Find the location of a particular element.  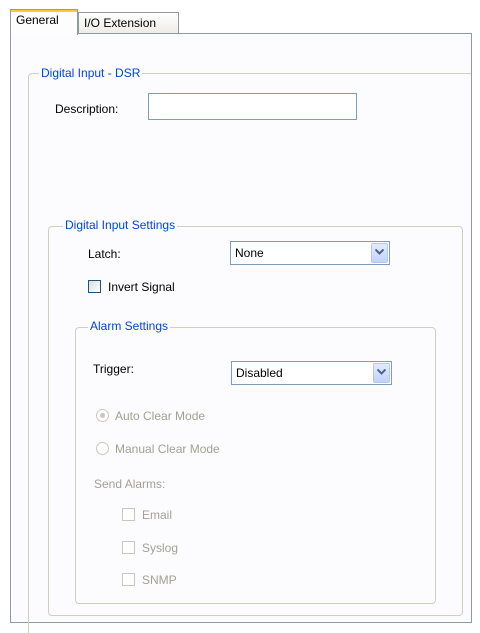

tab-io-extension: I/O Extension is located at coordinates (128, 23).